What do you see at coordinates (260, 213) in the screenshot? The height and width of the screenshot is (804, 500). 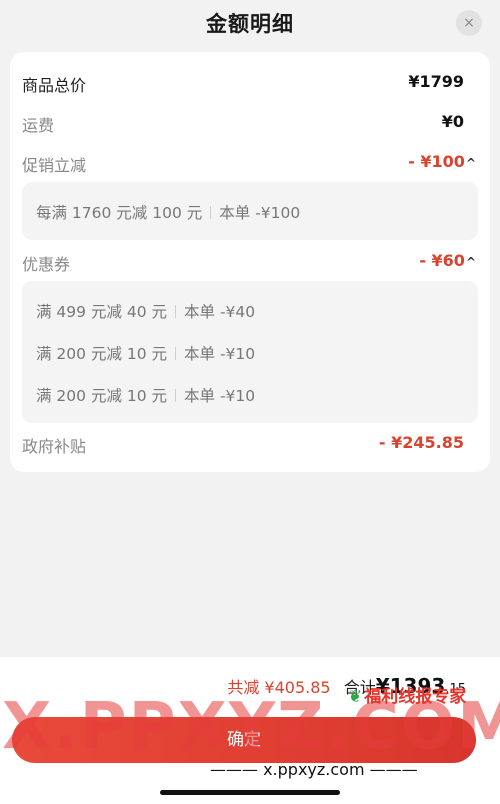 I see `promotion-item-applied: 本单 -¥100` at bounding box center [260, 213].